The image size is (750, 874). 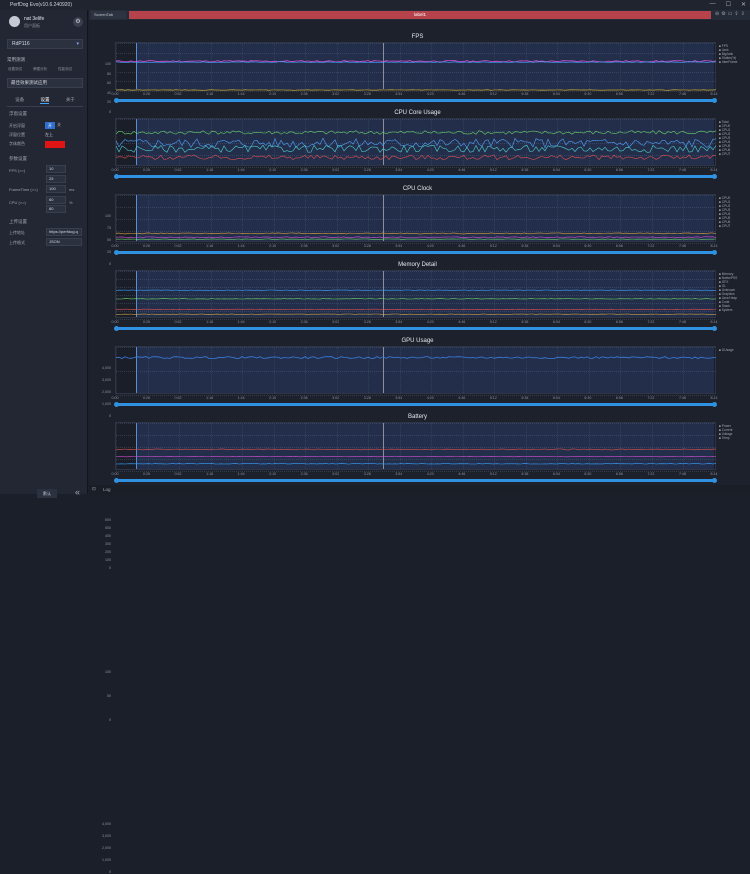 What do you see at coordinates (728, 4) in the screenshot?
I see `maximize-icon: ☐` at bounding box center [728, 4].